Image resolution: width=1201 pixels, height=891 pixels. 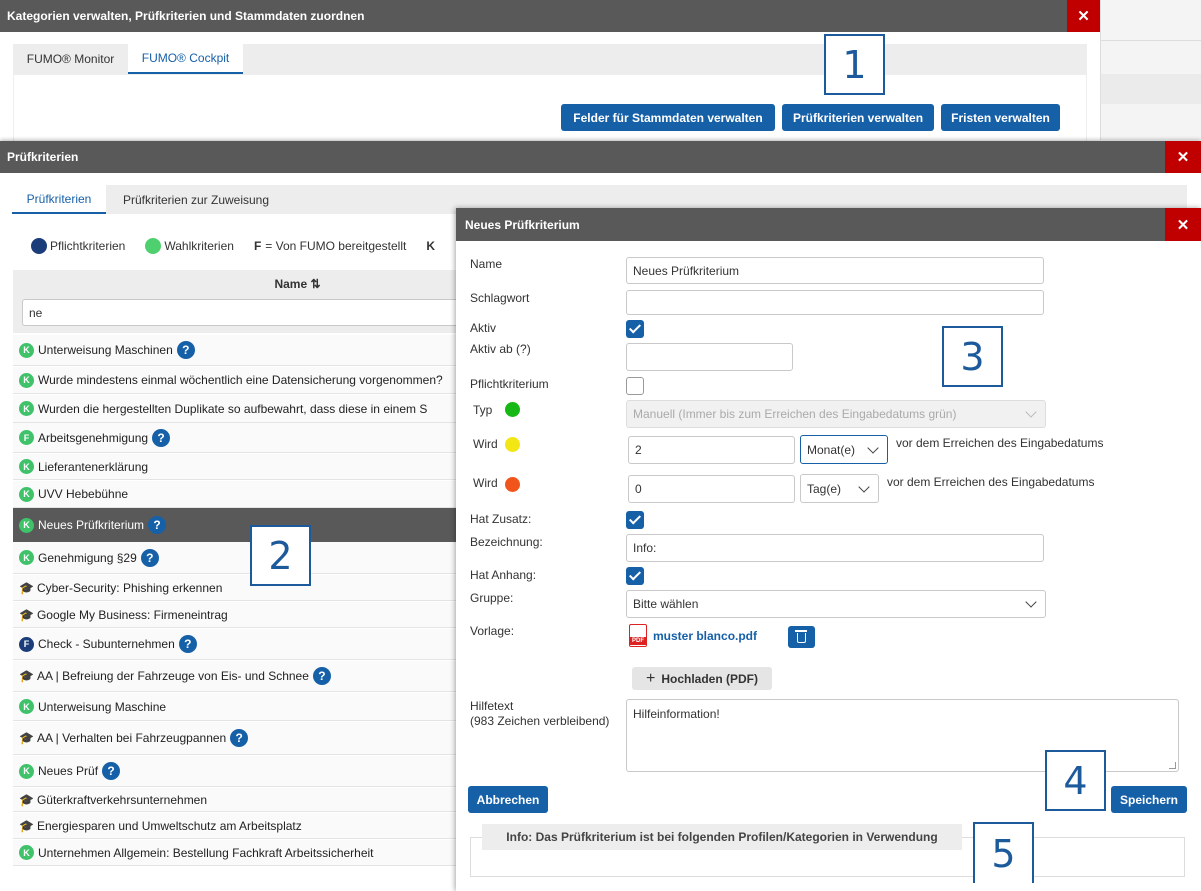 I want to click on save-label: Speichern, so click(x=1149, y=799).